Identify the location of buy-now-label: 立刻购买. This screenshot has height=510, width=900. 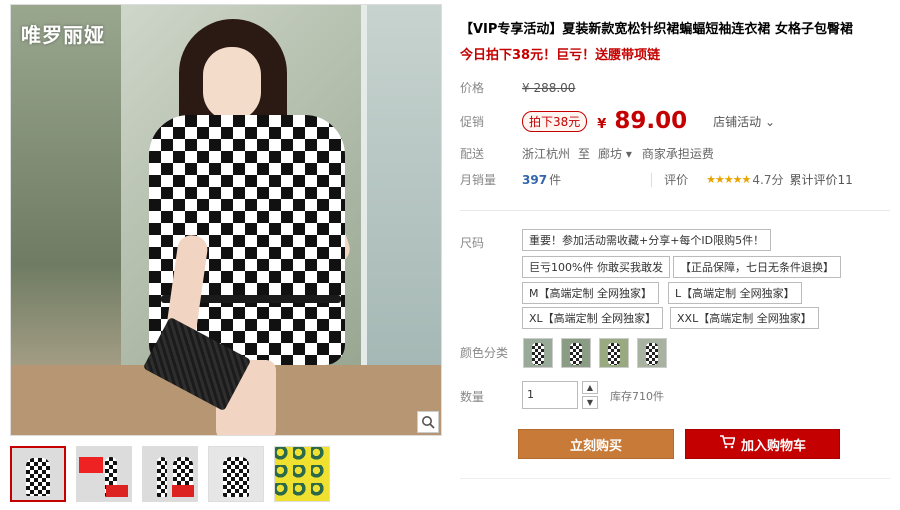
(595, 446).